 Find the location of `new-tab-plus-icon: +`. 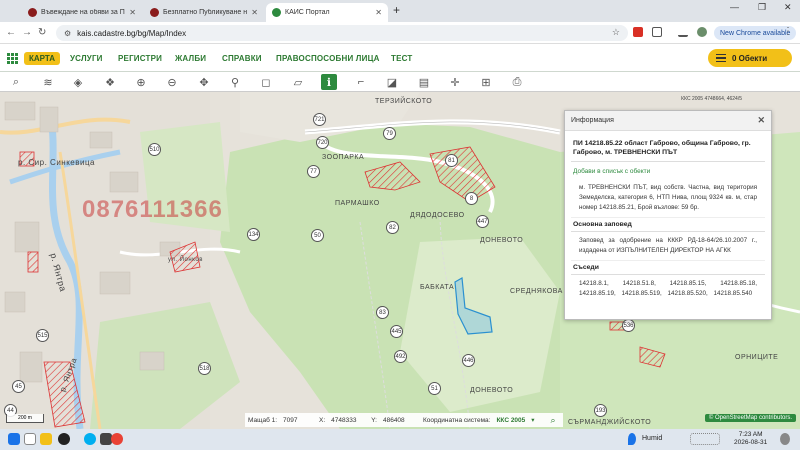

new-tab-plus-icon: + is located at coordinates (396, 10).